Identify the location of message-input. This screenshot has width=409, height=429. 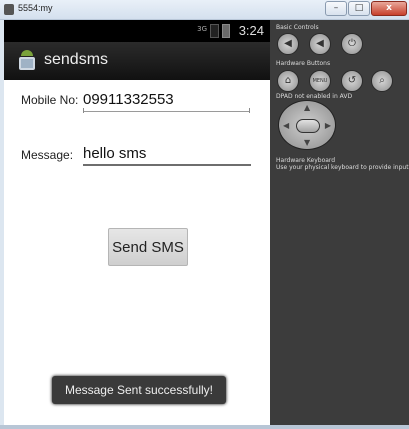
(167, 154).